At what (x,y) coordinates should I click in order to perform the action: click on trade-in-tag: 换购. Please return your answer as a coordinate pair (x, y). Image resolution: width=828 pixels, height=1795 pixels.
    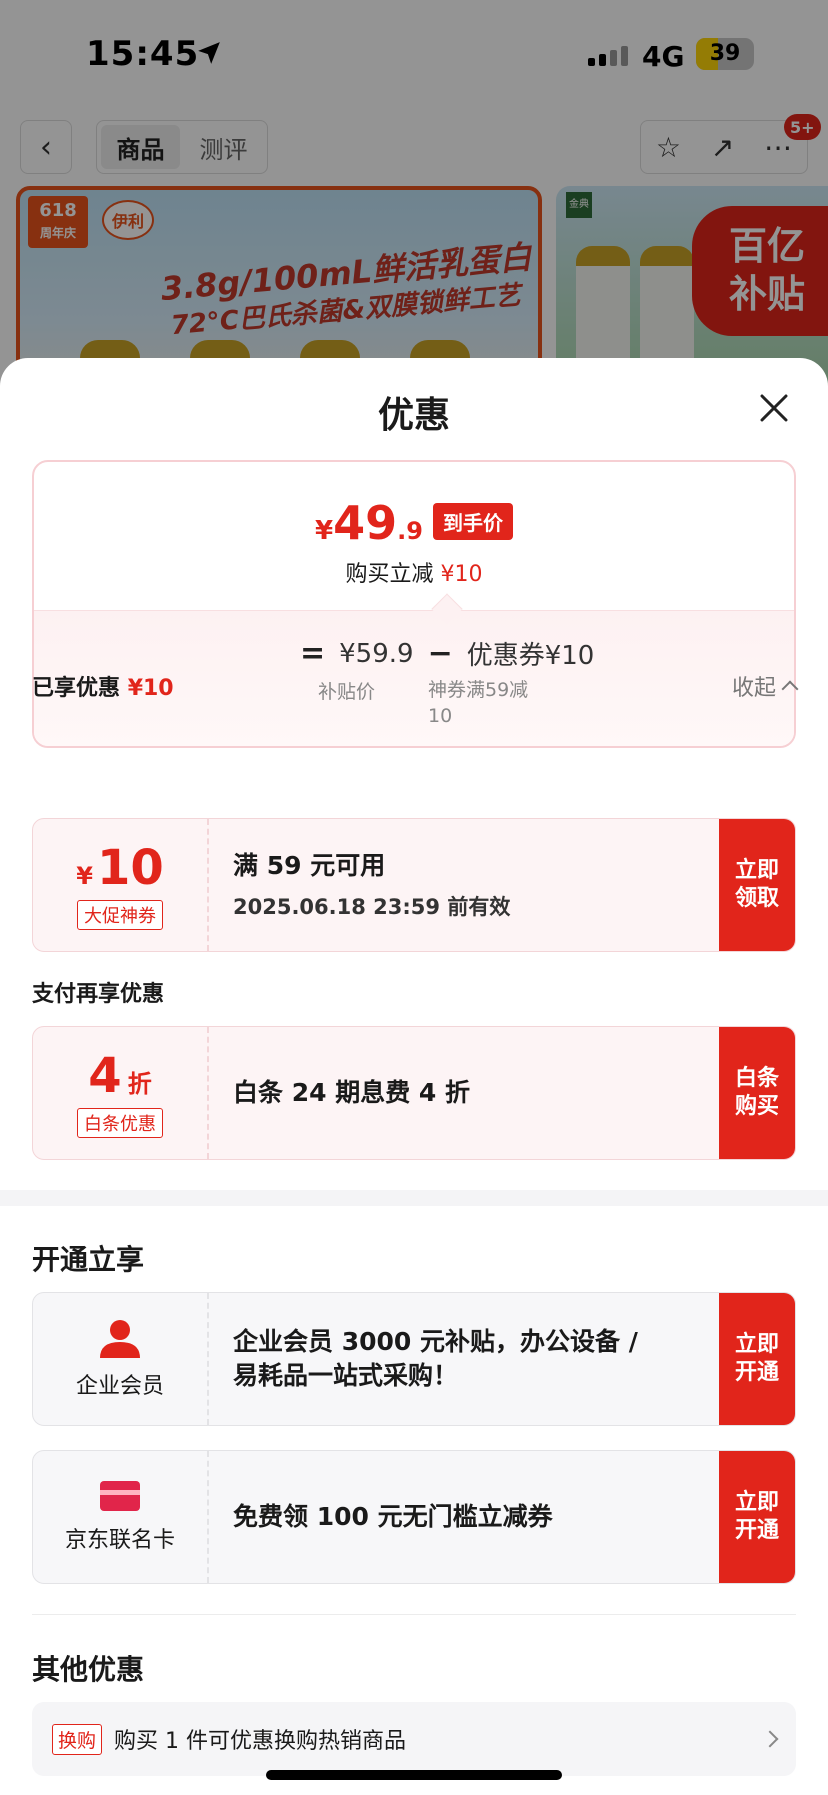
    Looking at the image, I should click on (77, 1739).